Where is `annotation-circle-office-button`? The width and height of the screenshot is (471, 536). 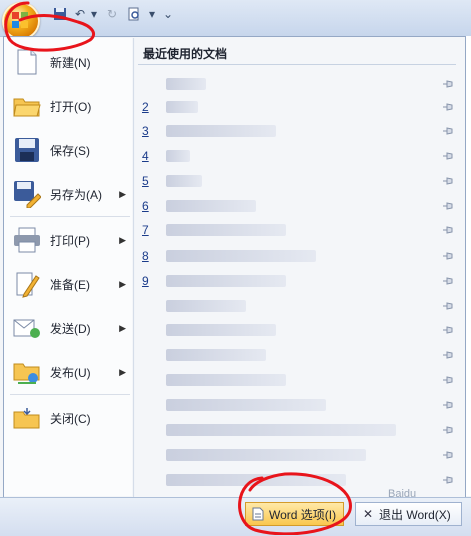
annotation-circle-office-button is located at coordinates (49, 26).